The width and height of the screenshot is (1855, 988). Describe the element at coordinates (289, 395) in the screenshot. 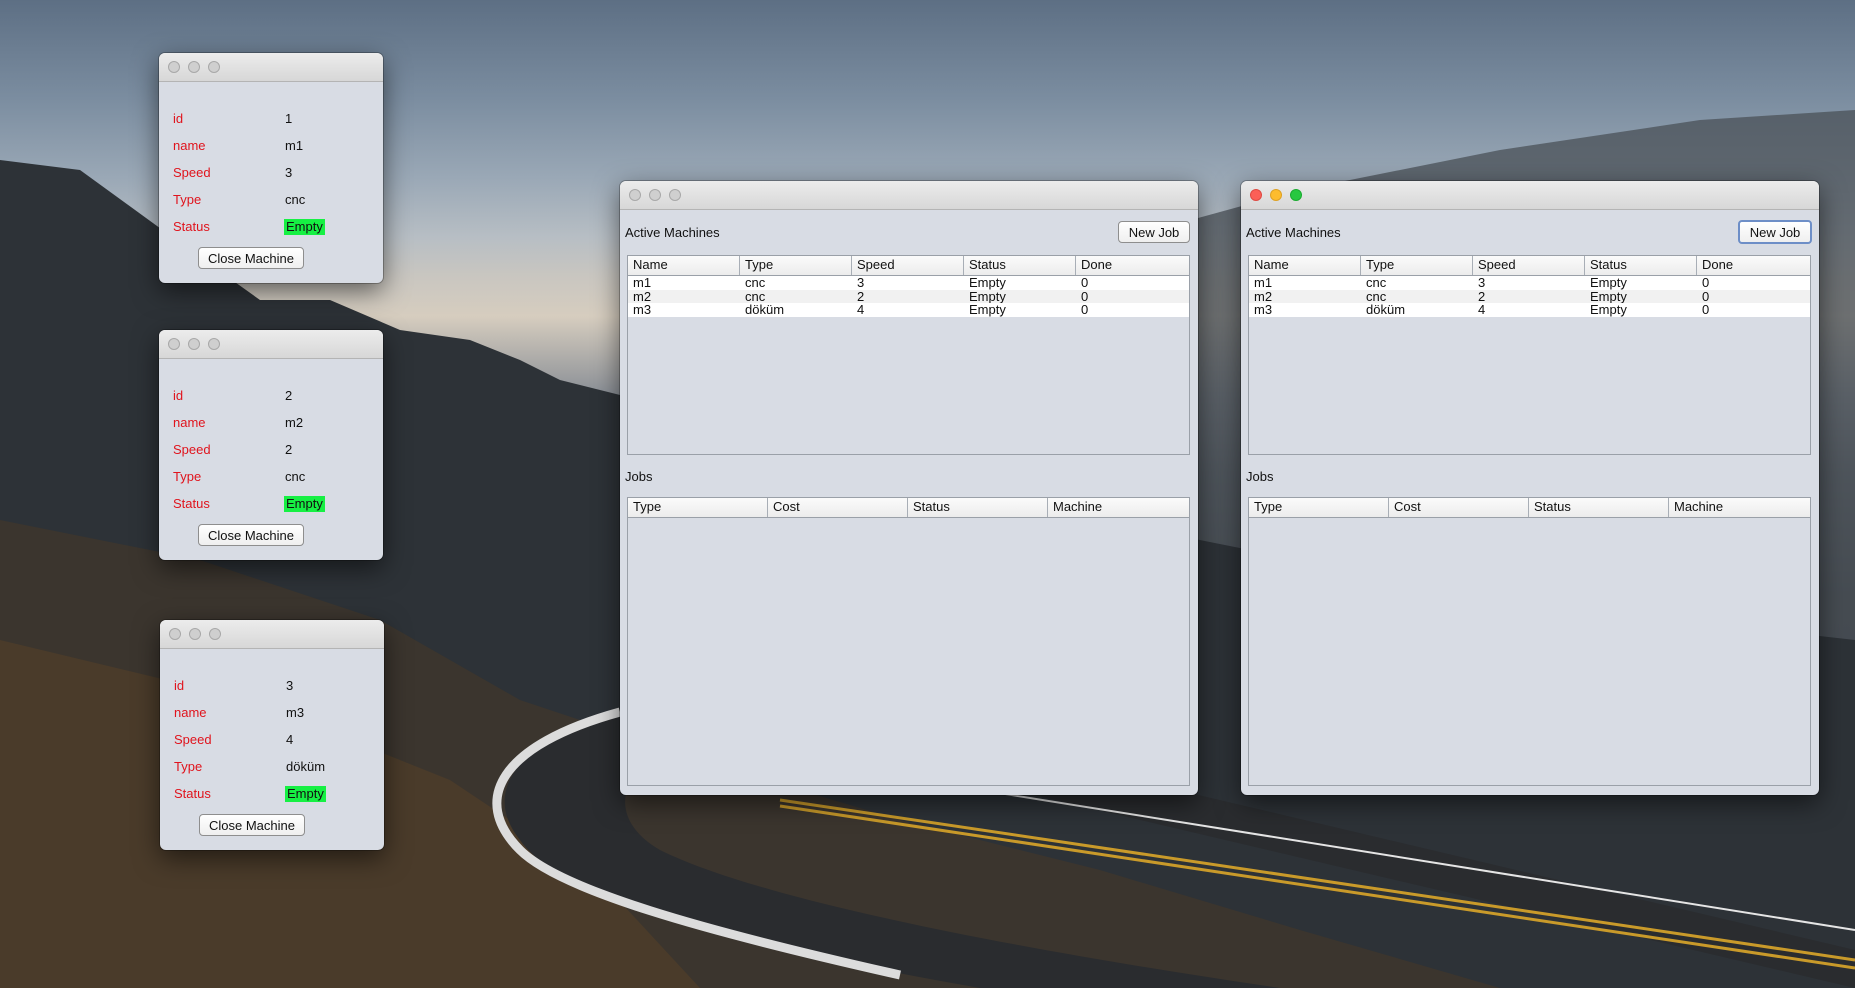

I see `field-value: 2` at that location.